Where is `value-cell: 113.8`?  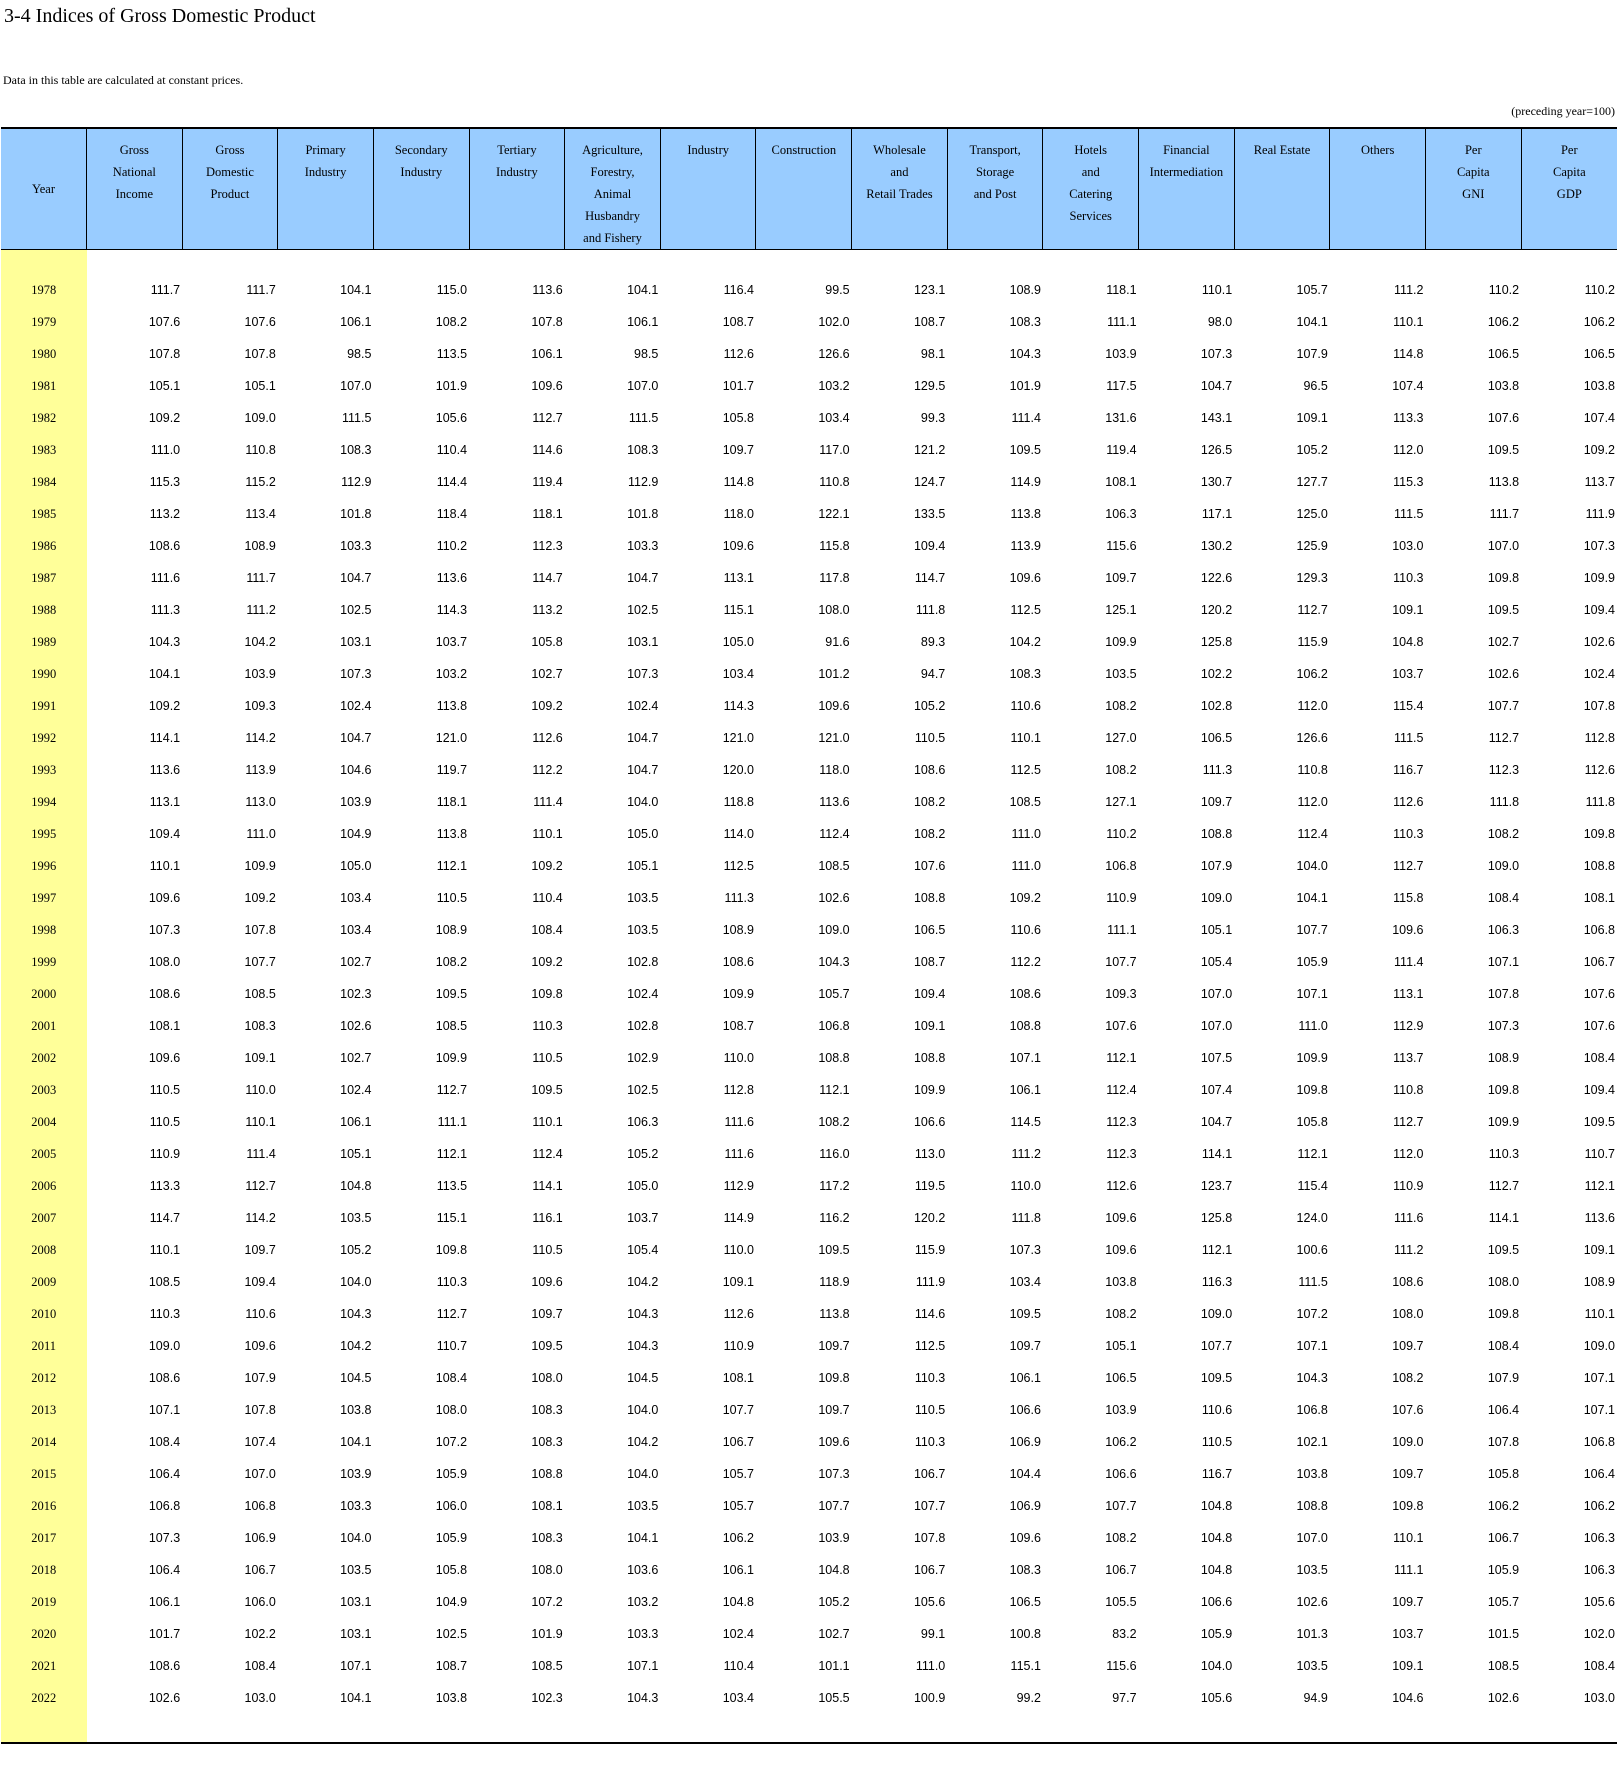 value-cell: 113.8 is located at coordinates (452, 834).